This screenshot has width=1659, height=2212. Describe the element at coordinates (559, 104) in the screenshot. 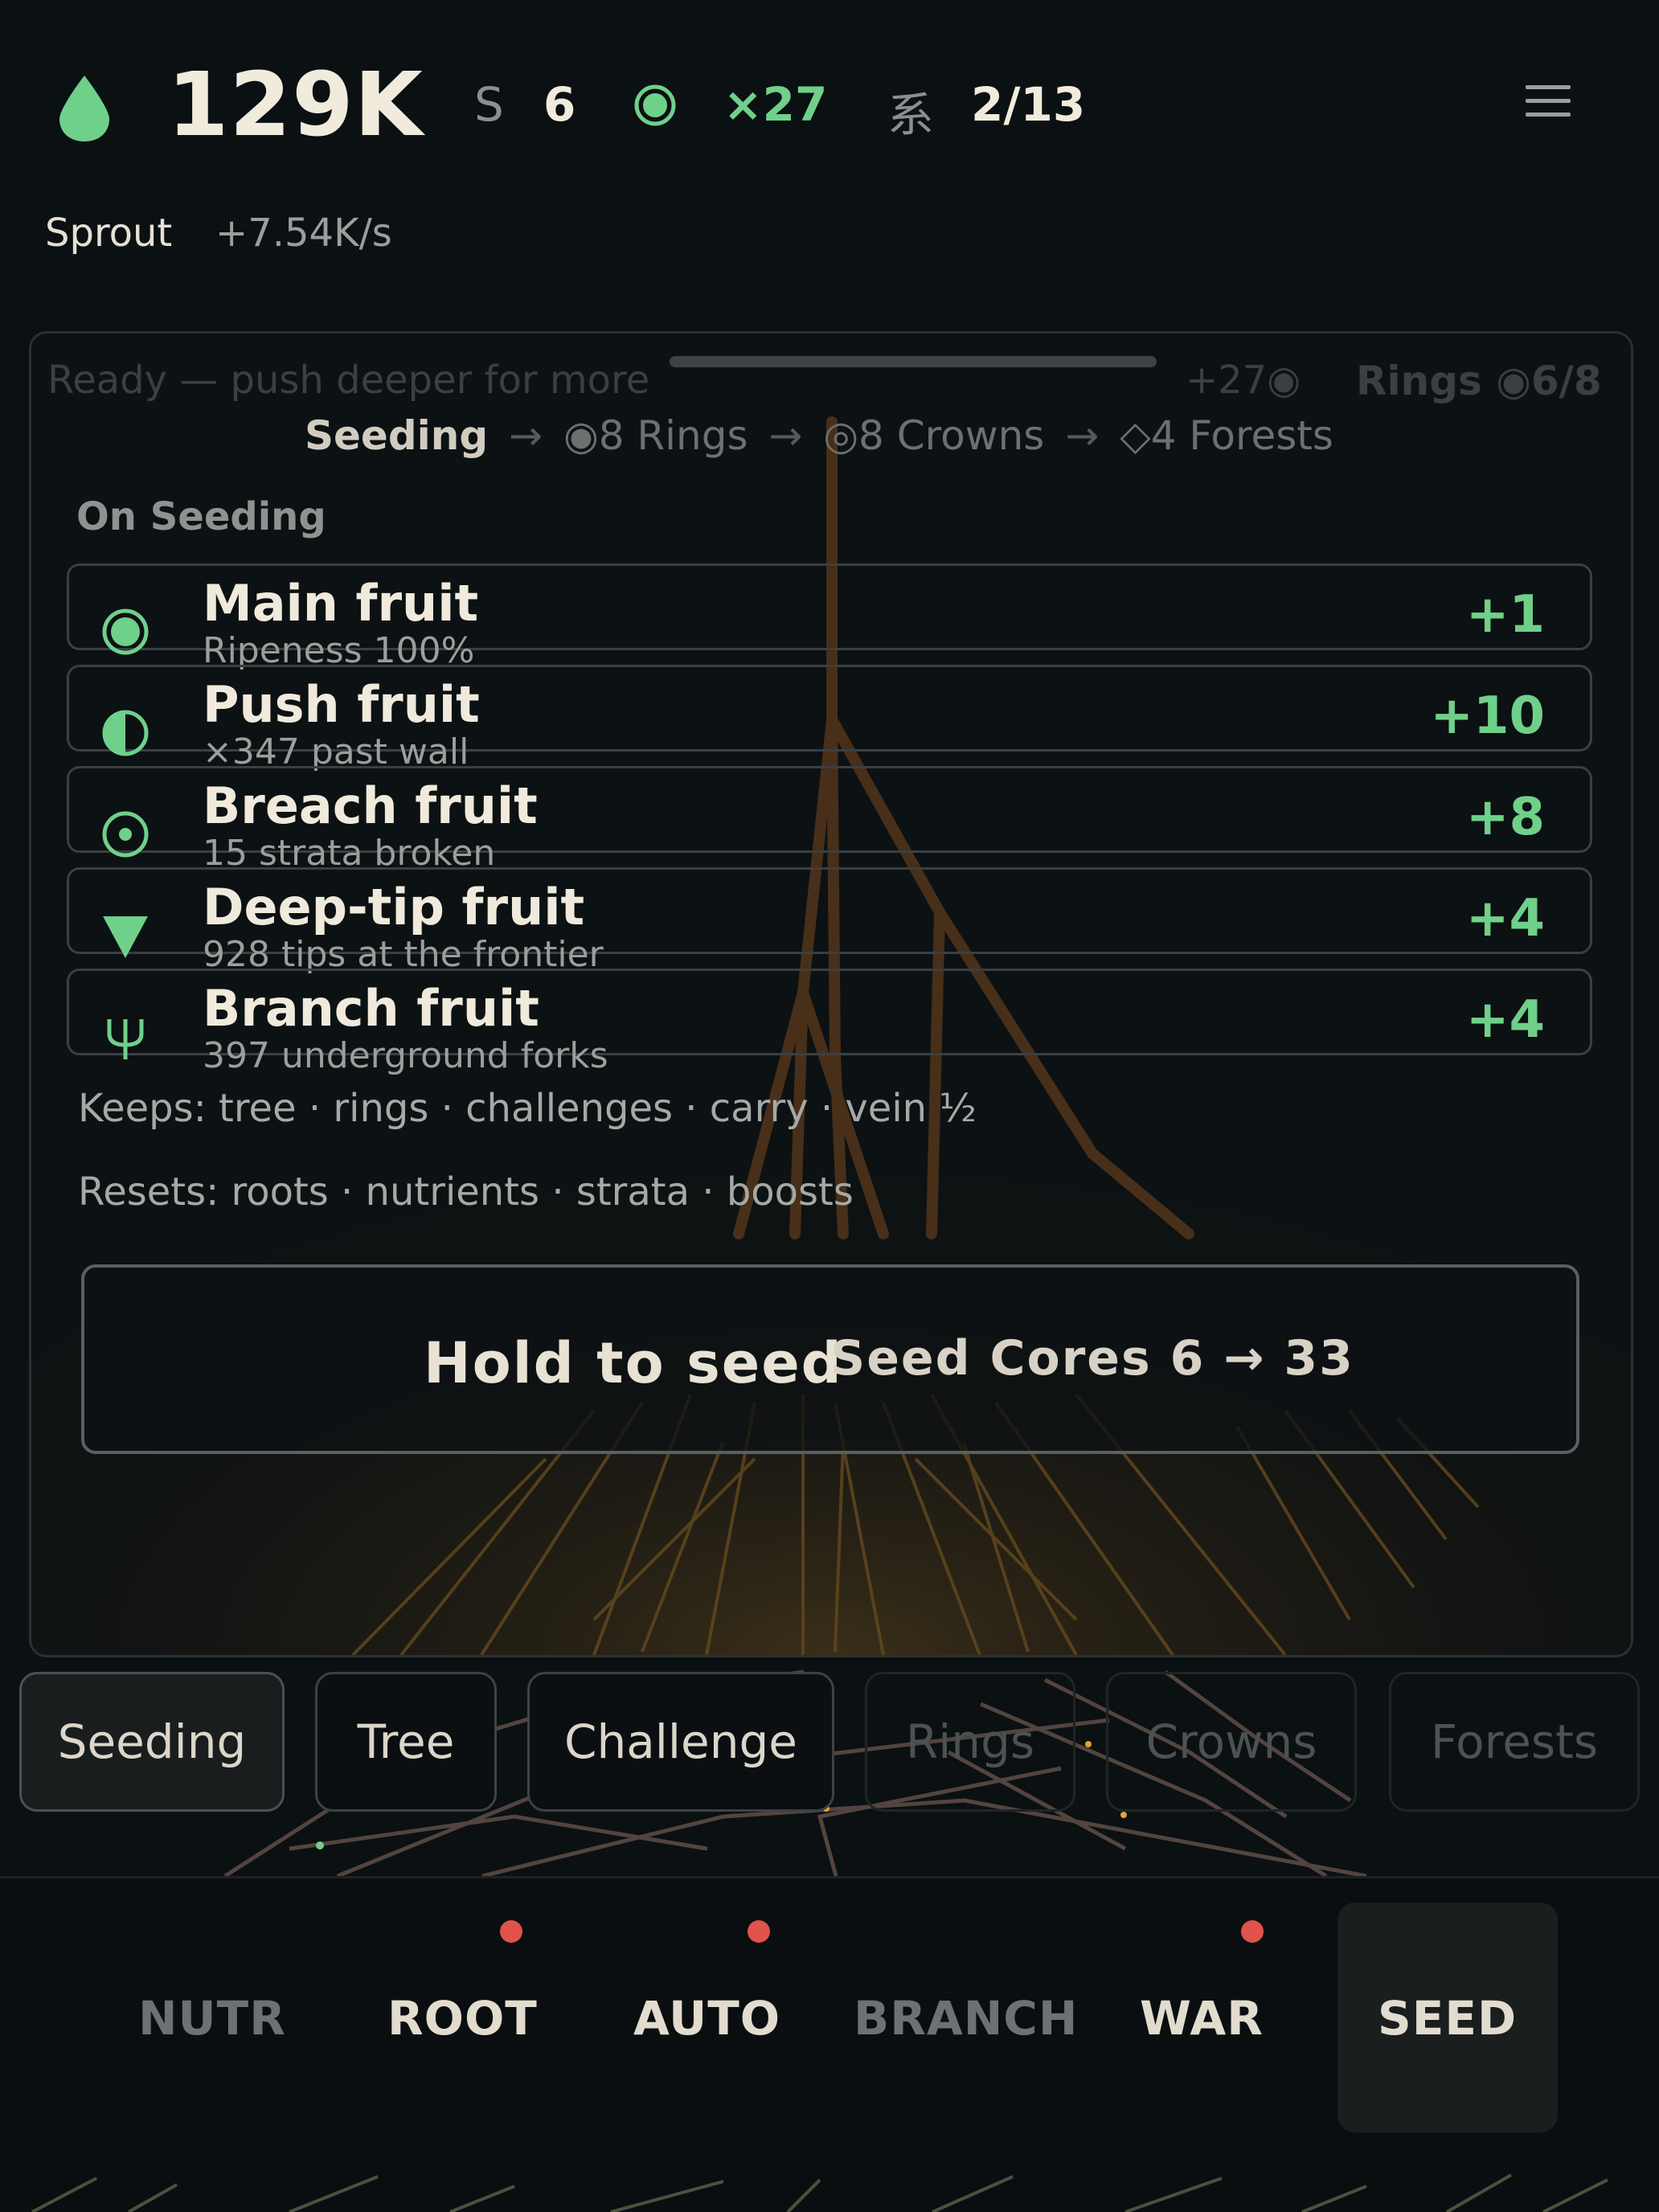

I see `seed-value: 6` at that location.